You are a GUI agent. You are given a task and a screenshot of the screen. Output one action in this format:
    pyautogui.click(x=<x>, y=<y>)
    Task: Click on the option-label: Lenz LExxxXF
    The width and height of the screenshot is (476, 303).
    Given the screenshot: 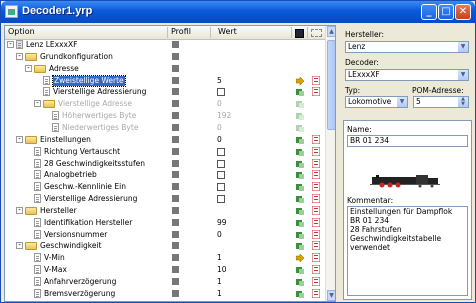 What is the action you would take?
    pyautogui.click(x=51, y=45)
    